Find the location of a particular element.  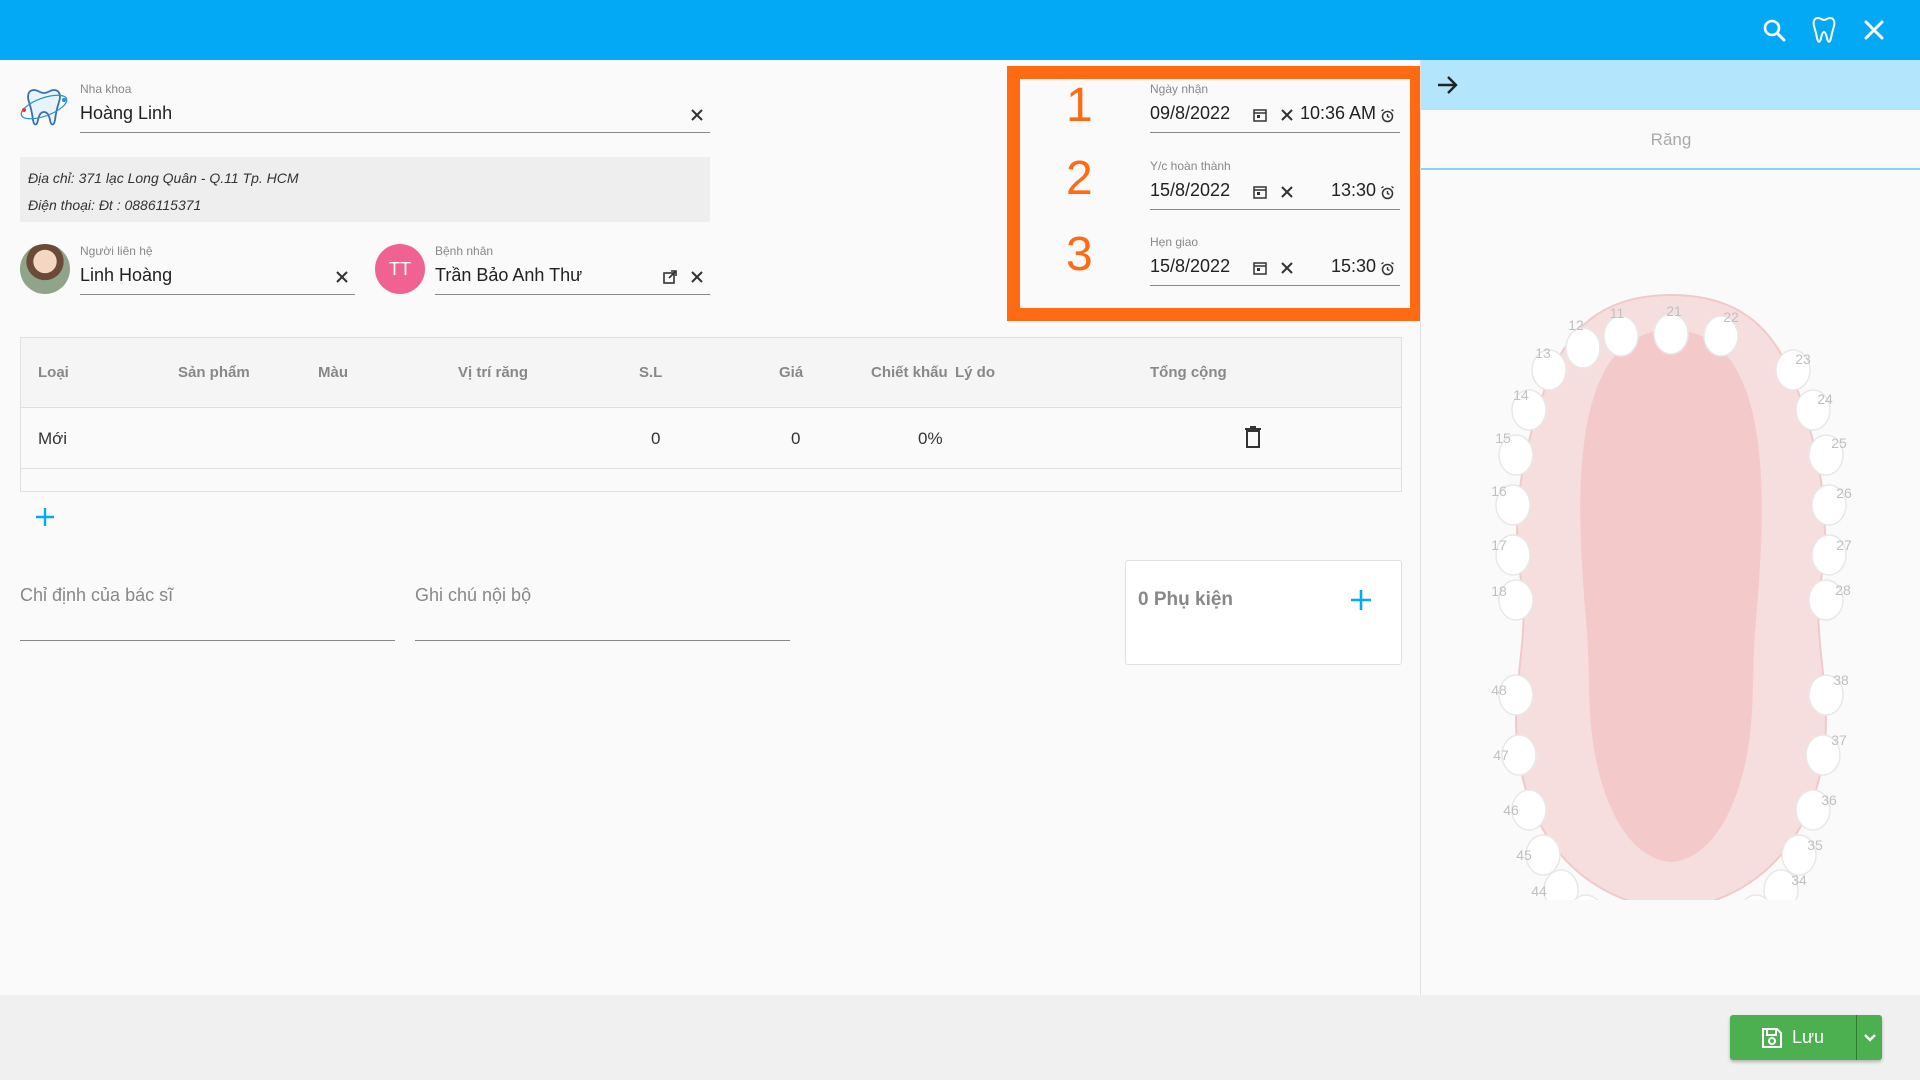

contact-avatar is located at coordinates (45, 269).